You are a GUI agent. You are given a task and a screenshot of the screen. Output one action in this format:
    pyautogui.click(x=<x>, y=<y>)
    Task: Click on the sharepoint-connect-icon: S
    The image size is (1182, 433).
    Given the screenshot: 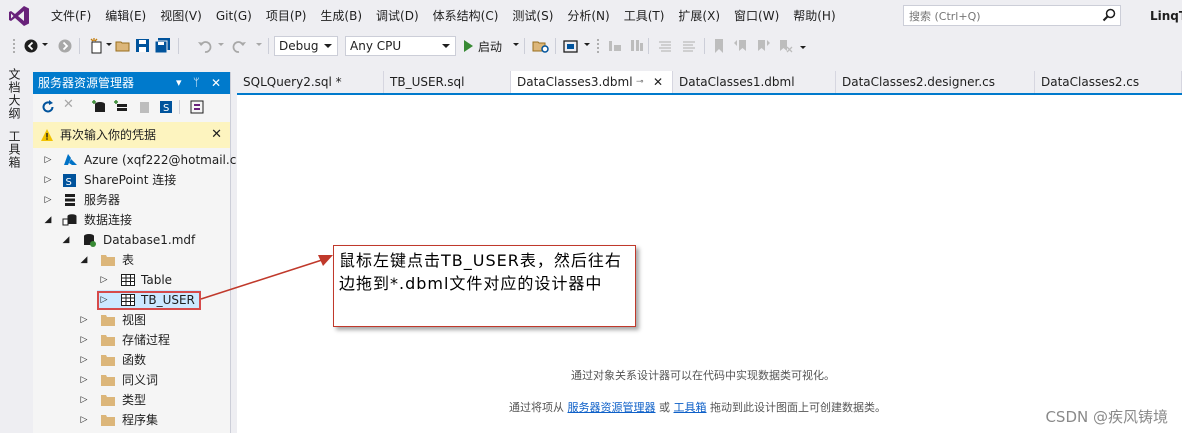 What is the action you would take?
    pyautogui.click(x=166, y=107)
    